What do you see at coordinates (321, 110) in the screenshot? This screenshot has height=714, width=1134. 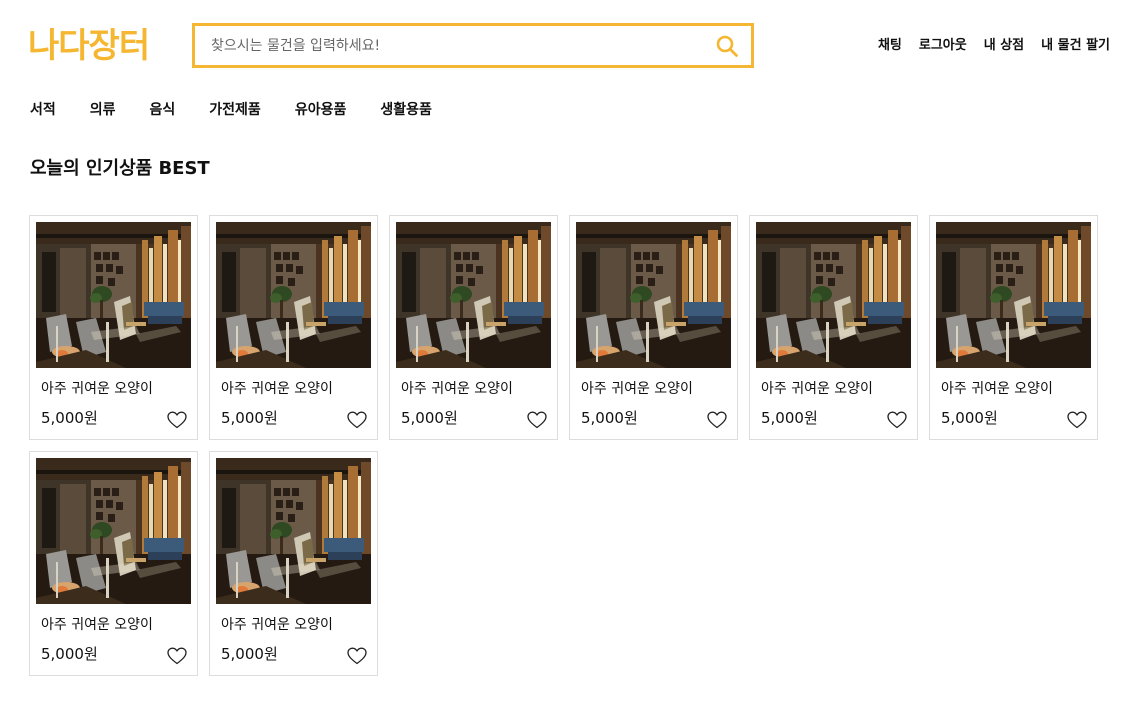 I see `category-baby: 유아용품` at bounding box center [321, 110].